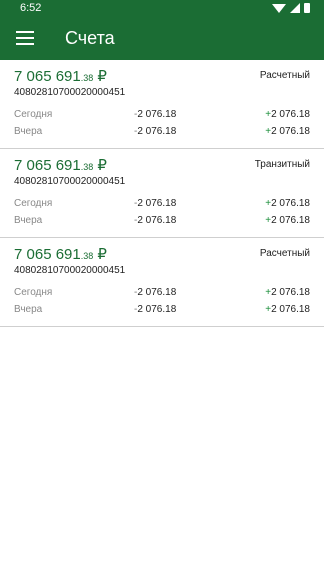 Image resolution: width=324 pixels, height=576 pixels. Describe the element at coordinates (295, 8) in the screenshot. I see `signal-icon` at that location.